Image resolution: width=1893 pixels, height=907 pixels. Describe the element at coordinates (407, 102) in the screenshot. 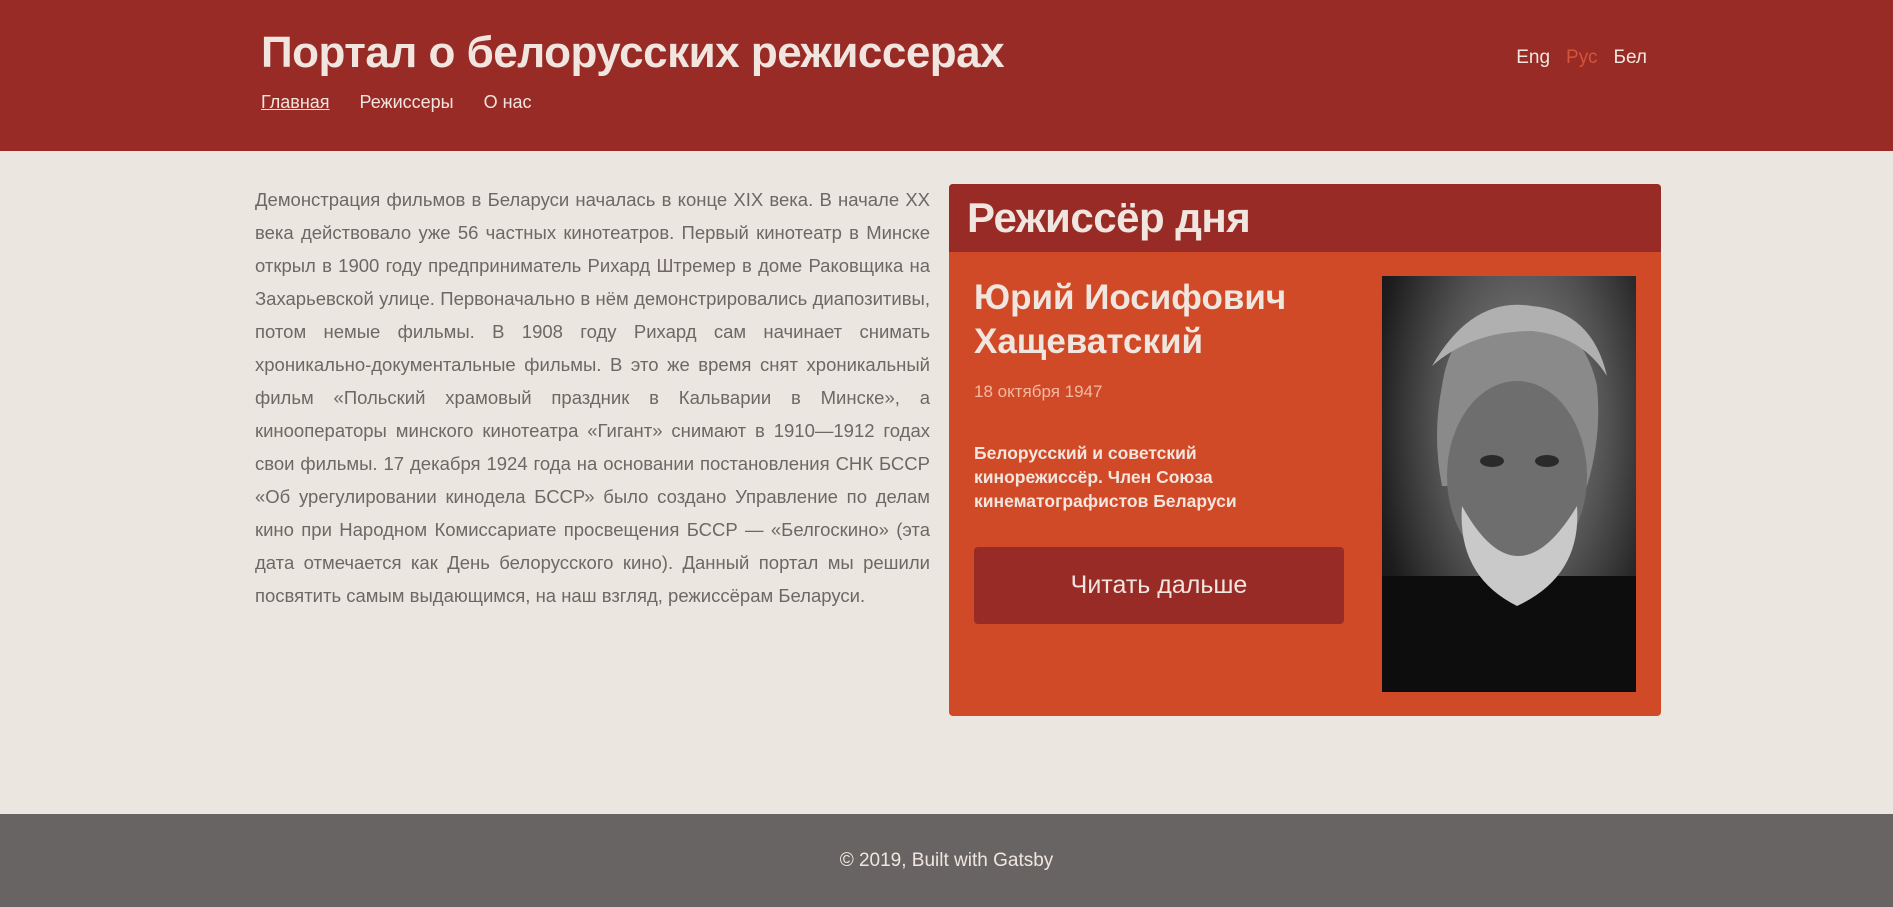

I see `nav-link-directors: Режиссеры` at that location.